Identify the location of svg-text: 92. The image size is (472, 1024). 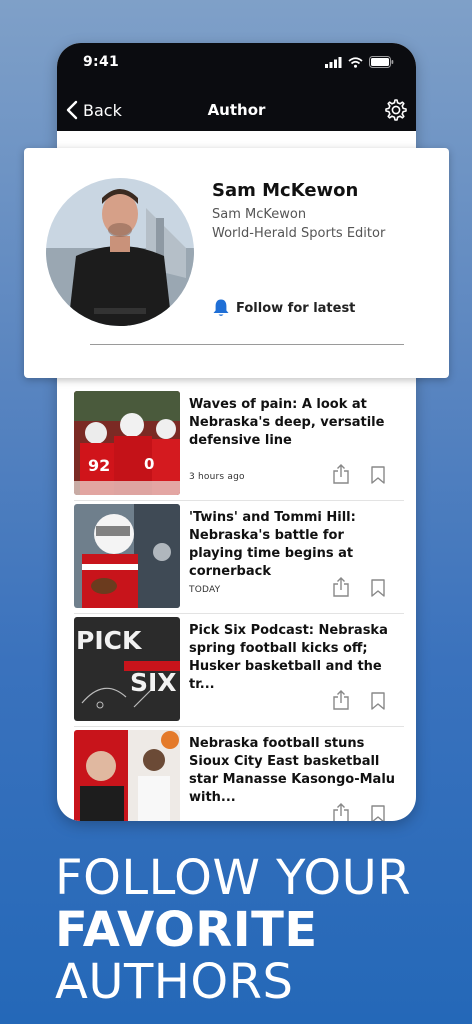
(99, 465).